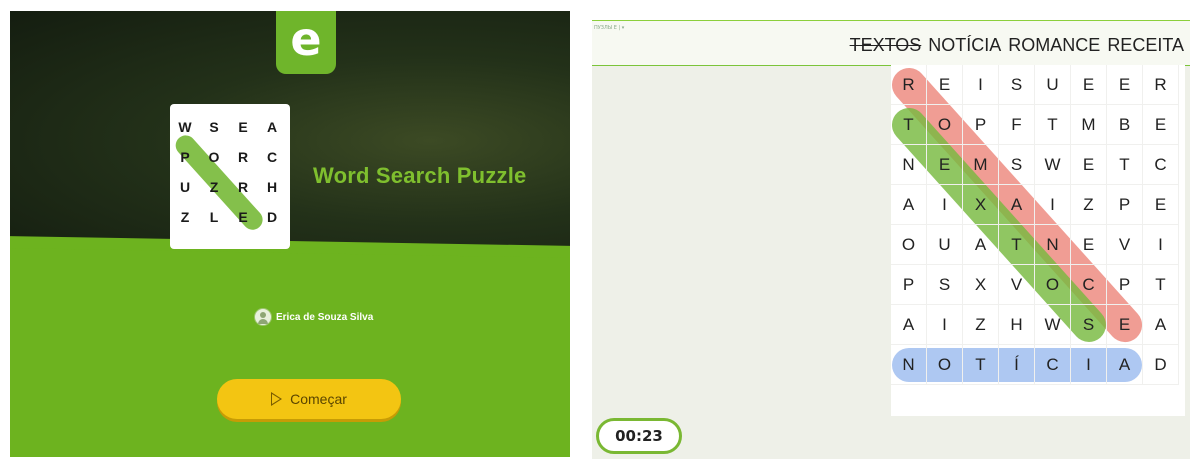  What do you see at coordinates (325, 317) in the screenshot?
I see `user-name: Erica de Souza Silva` at bounding box center [325, 317].